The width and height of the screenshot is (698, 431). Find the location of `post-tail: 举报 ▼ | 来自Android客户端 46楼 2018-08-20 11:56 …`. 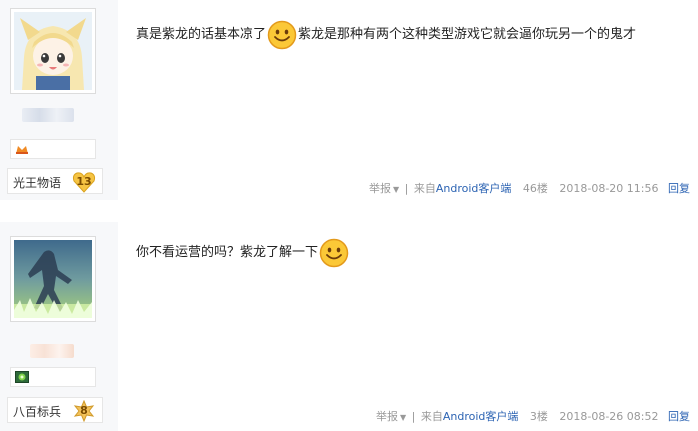

post-tail: 举报 ▼ | 来自Android客户端 46楼 2018-08-20 11:56 … is located at coordinates (529, 188).